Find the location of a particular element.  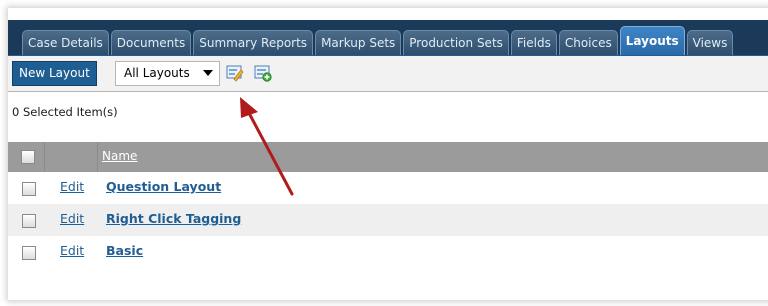

add-layout-icon is located at coordinates (263, 73).